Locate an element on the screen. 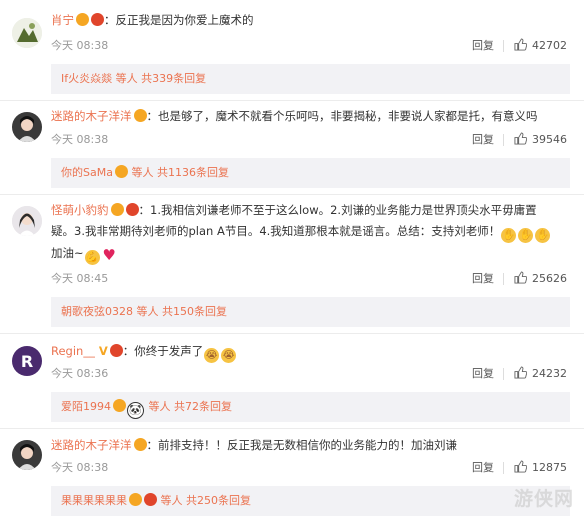 The width and height of the screenshot is (584, 519). panda-icon: 🐼 is located at coordinates (135, 410).